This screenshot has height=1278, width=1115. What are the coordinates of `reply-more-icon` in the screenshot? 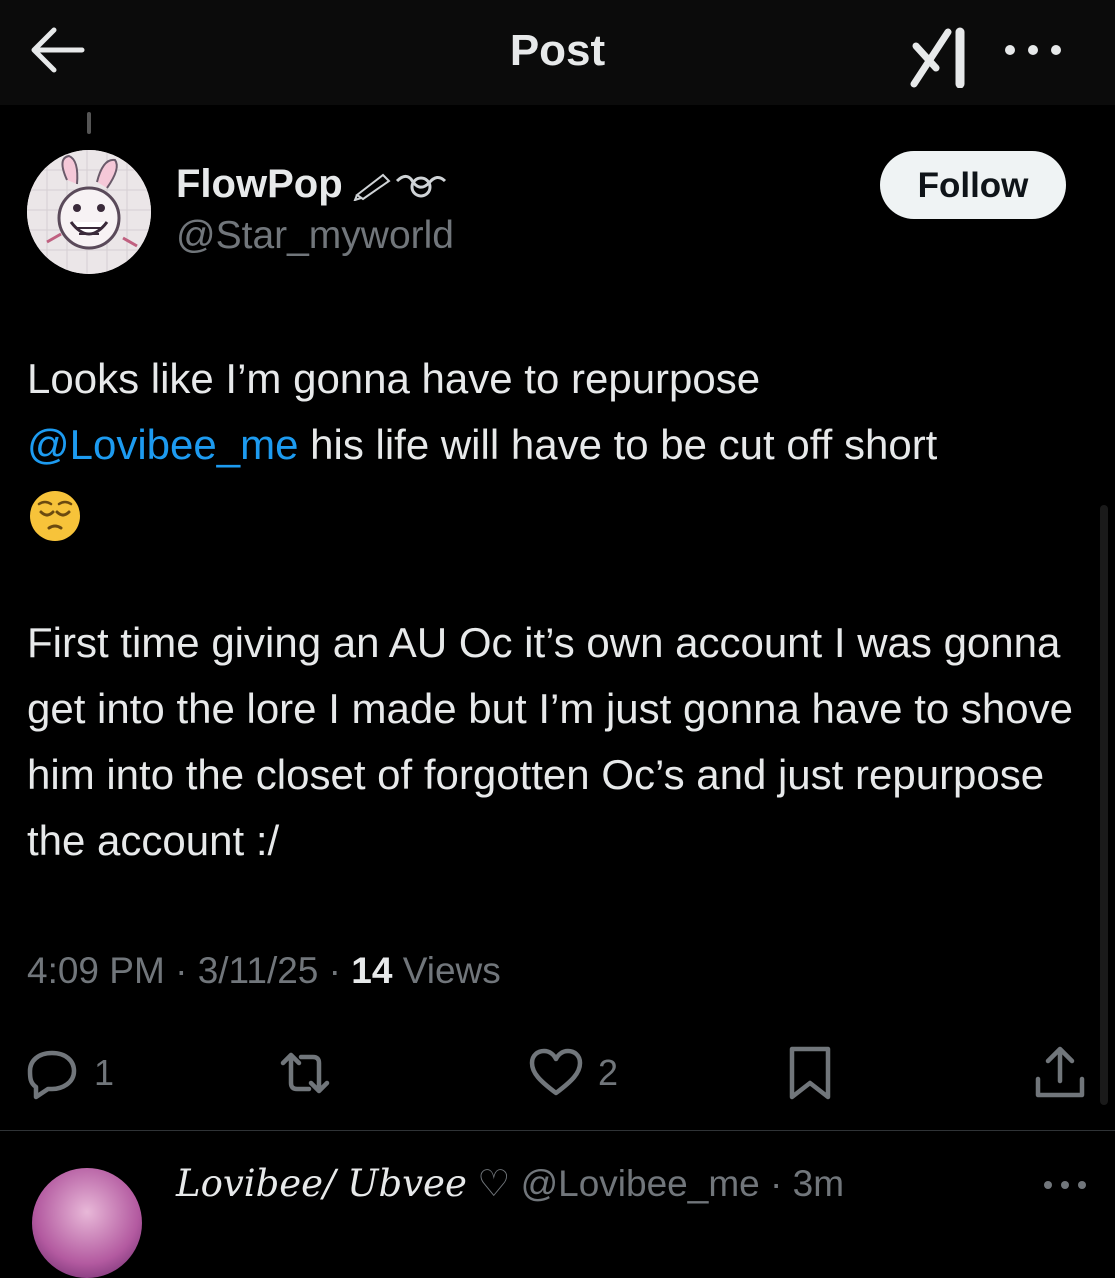 It's located at (1065, 1185).